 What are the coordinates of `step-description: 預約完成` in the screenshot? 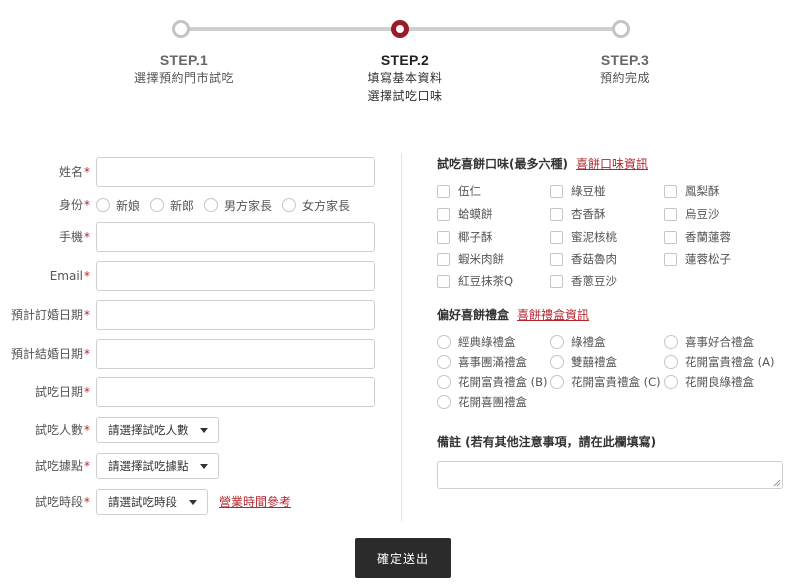 It's located at (624, 78).